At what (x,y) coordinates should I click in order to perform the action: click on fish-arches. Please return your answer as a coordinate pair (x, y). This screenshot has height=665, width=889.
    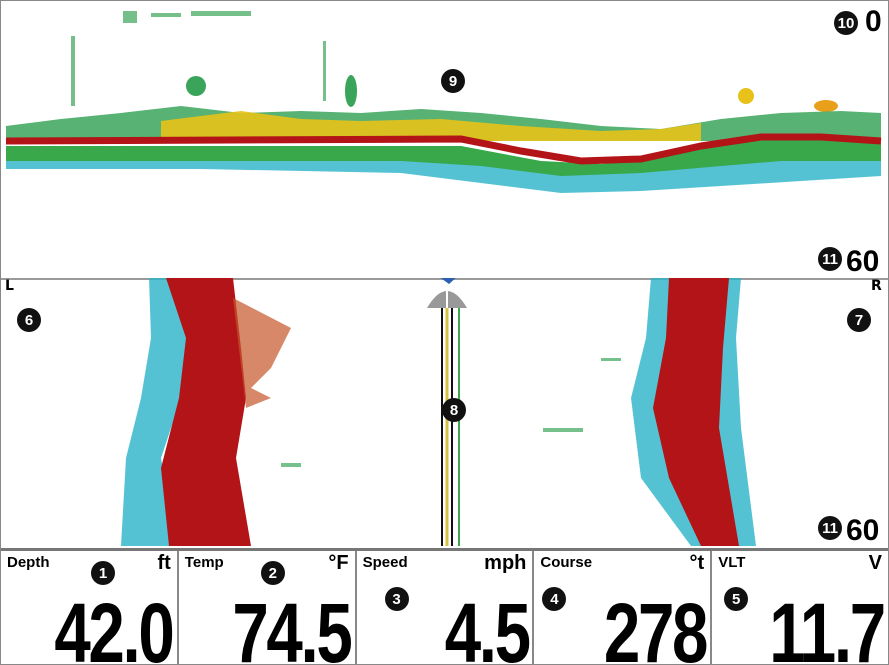
    Looking at the image, I should click on (512, 93).